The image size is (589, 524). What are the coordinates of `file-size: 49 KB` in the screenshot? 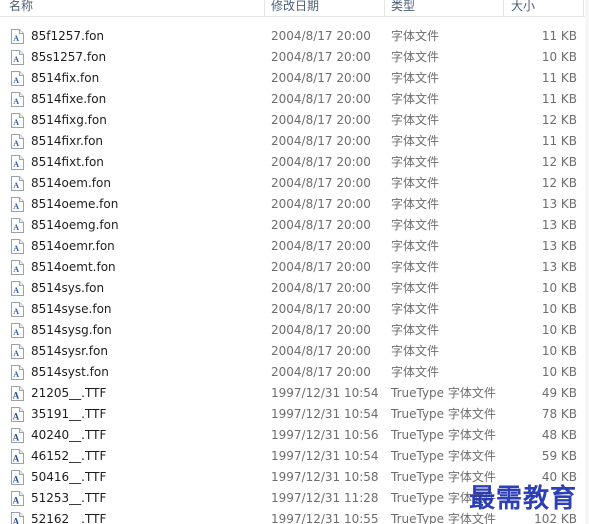 It's located at (559, 393).